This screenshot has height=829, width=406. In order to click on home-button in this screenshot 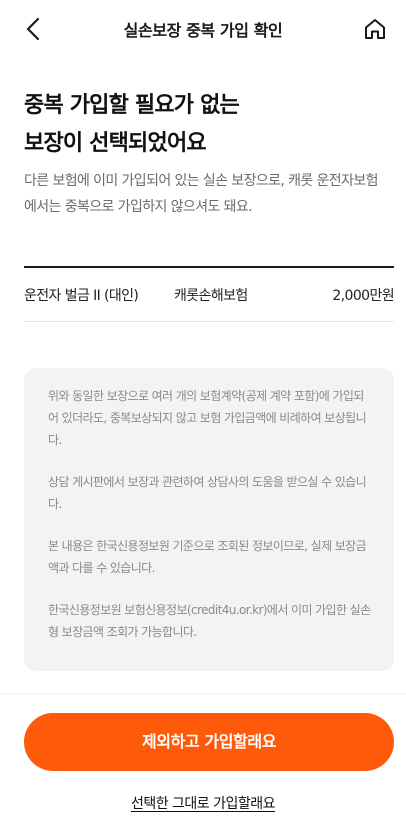, I will do `click(375, 29)`.